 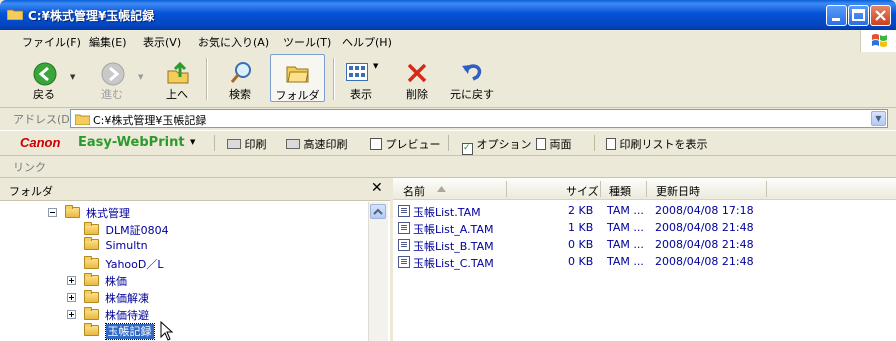 I want to click on views-button: ▼ 表示, so click(x=361, y=78).